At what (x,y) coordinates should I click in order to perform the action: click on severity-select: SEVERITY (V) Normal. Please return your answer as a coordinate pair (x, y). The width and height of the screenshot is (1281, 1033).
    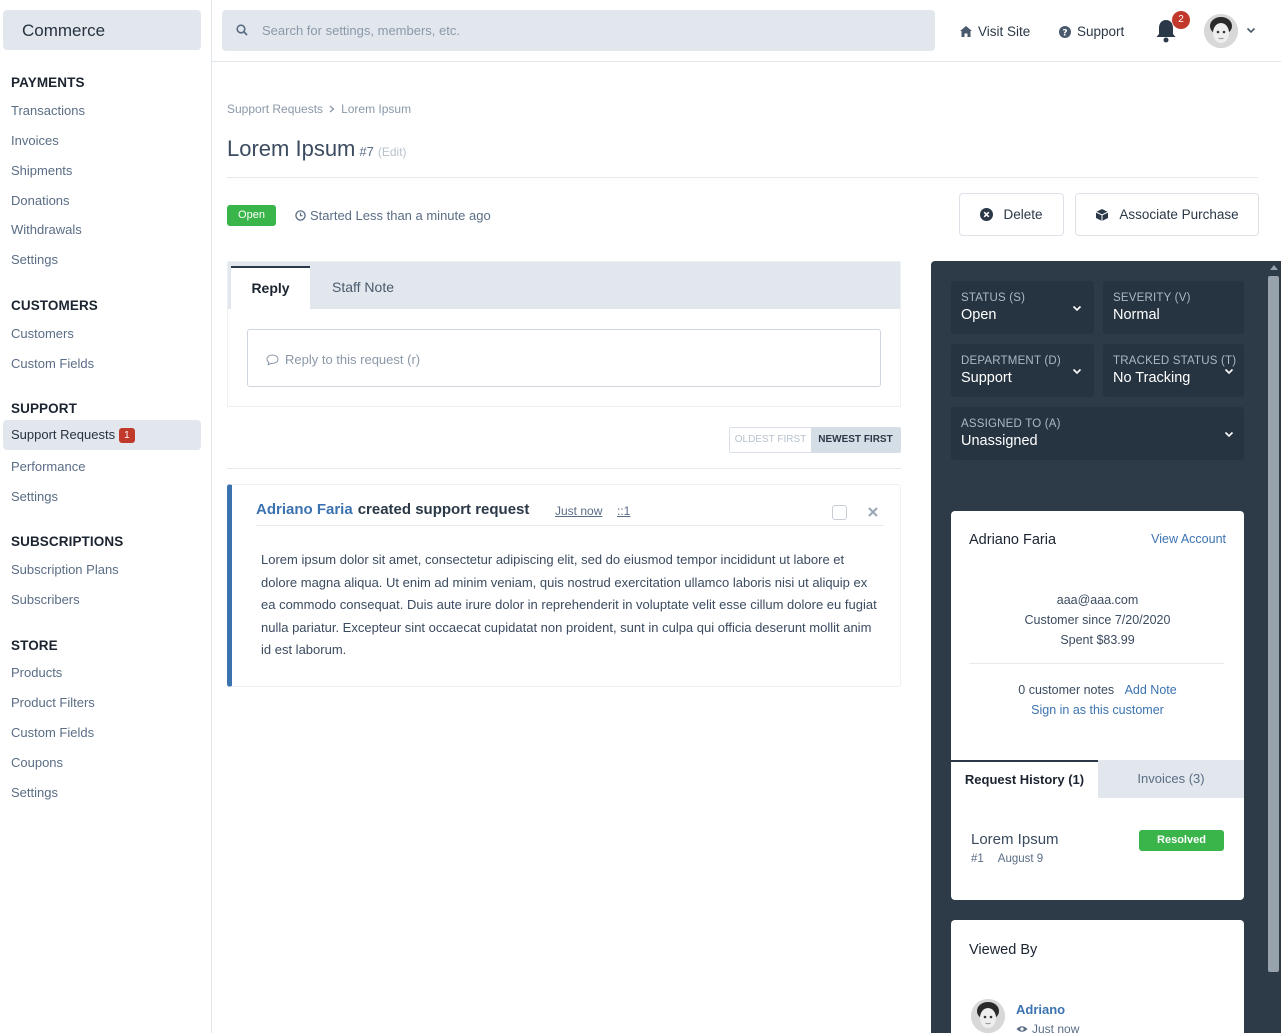
    Looking at the image, I should click on (1173, 307).